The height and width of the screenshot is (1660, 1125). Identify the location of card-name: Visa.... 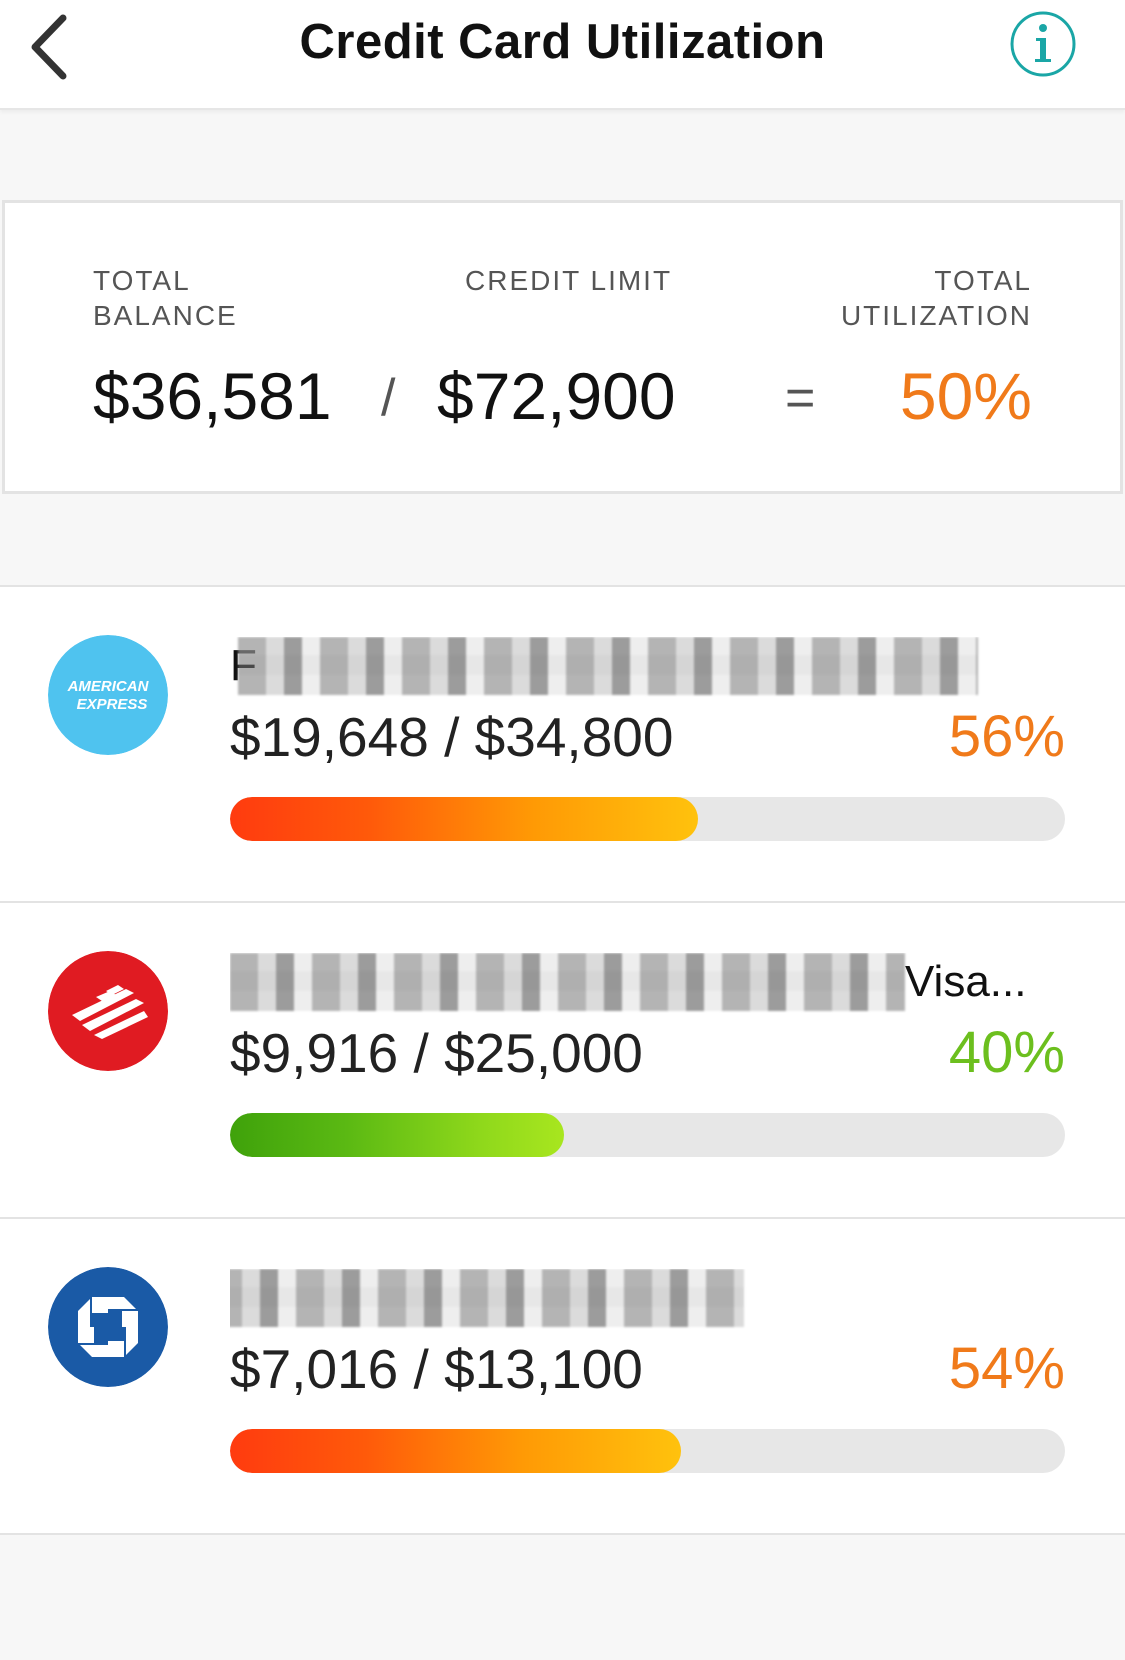
(630, 983).